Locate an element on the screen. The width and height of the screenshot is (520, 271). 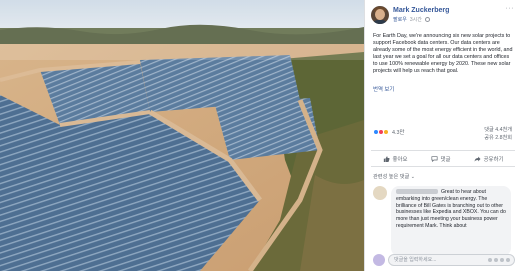
wow-reaction-icon is located at coordinates (386, 132).